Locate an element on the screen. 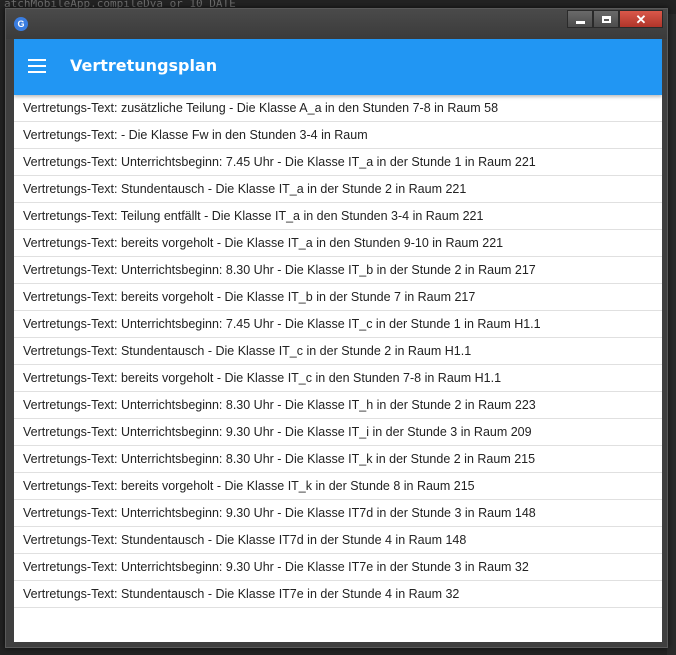 This screenshot has width=676, height=655. maximize-icon is located at coordinates (606, 19).